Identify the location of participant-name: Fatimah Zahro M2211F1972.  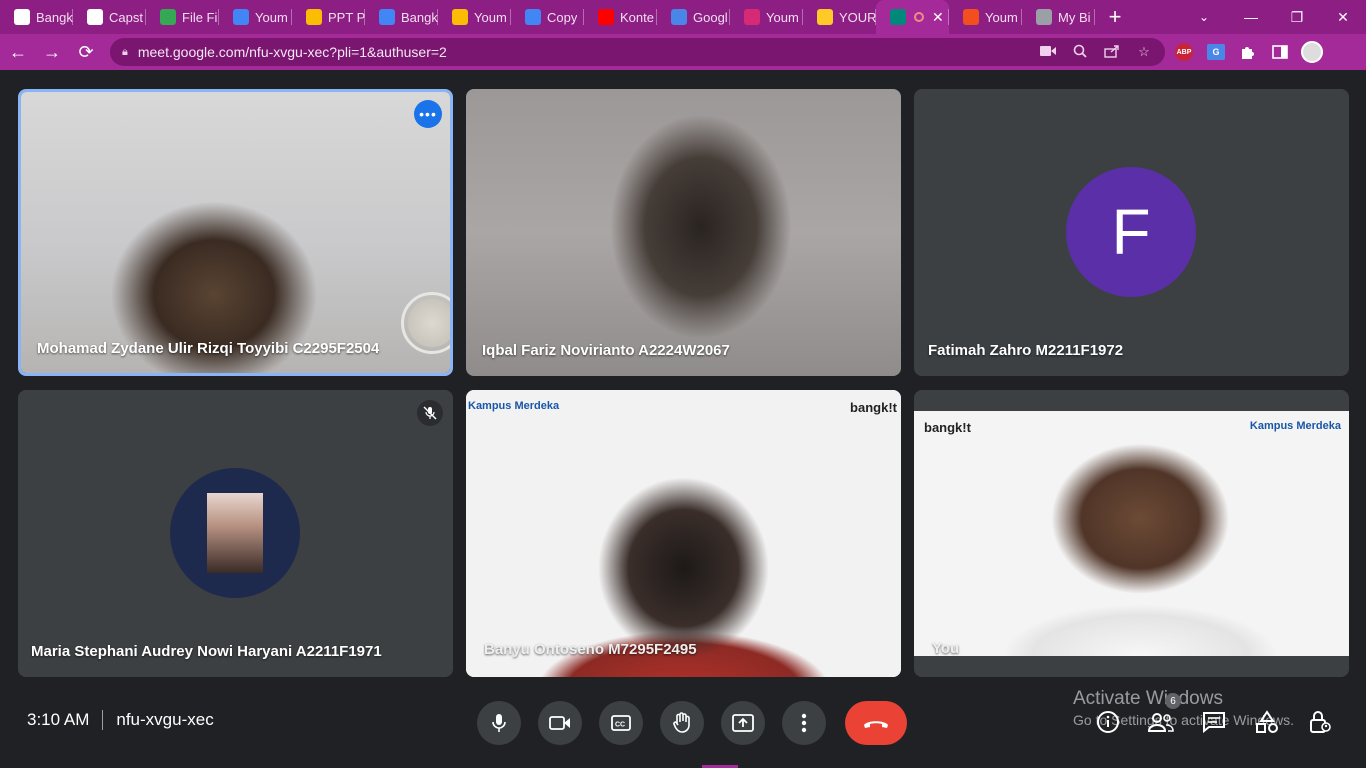
(1026, 350).